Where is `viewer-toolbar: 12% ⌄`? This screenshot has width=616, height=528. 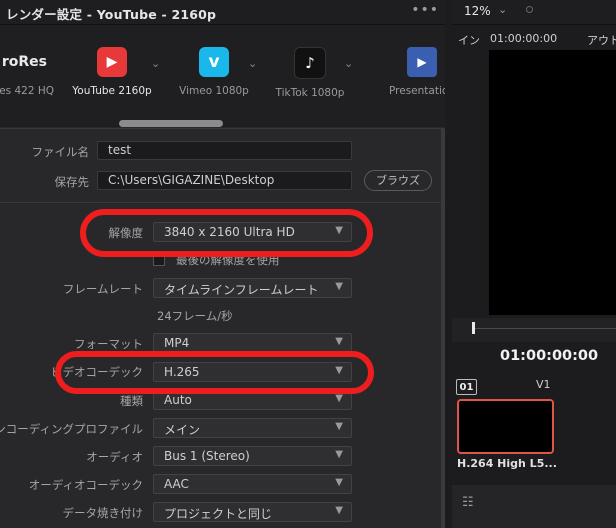 viewer-toolbar: 12% ⌄ is located at coordinates (534, 12).